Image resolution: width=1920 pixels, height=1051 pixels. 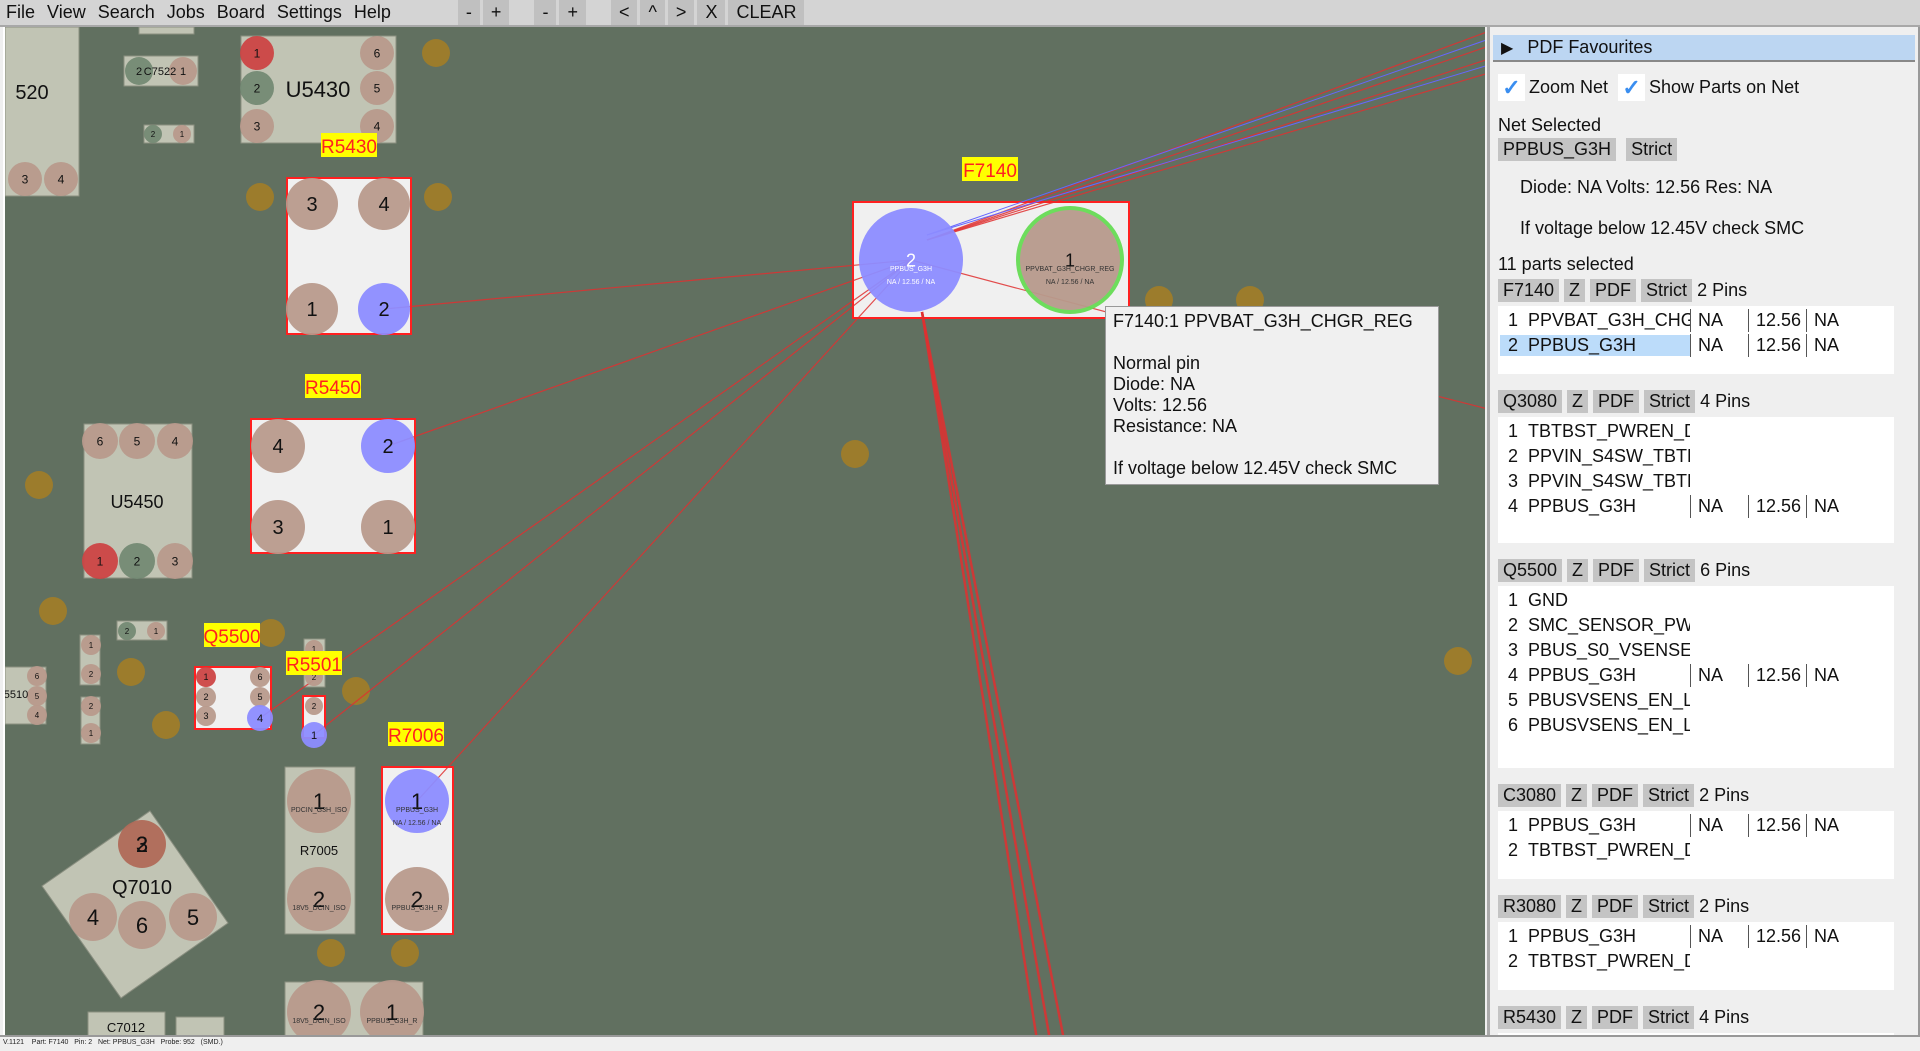 What do you see at coordinates (241, 13) in the screenshot?
I see `menu-board: Board` at bounding box center [241, 13].